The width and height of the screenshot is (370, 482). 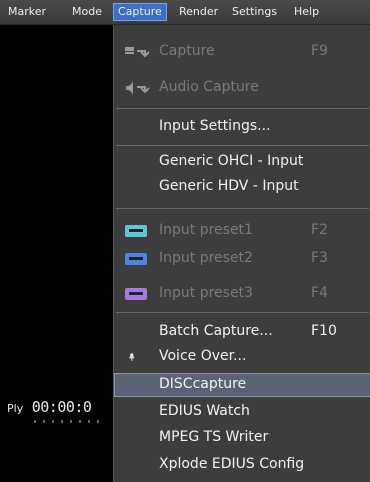 I want to click on menu-item-edius-watch: EDIUS Watch, so click(x=242, y=412).